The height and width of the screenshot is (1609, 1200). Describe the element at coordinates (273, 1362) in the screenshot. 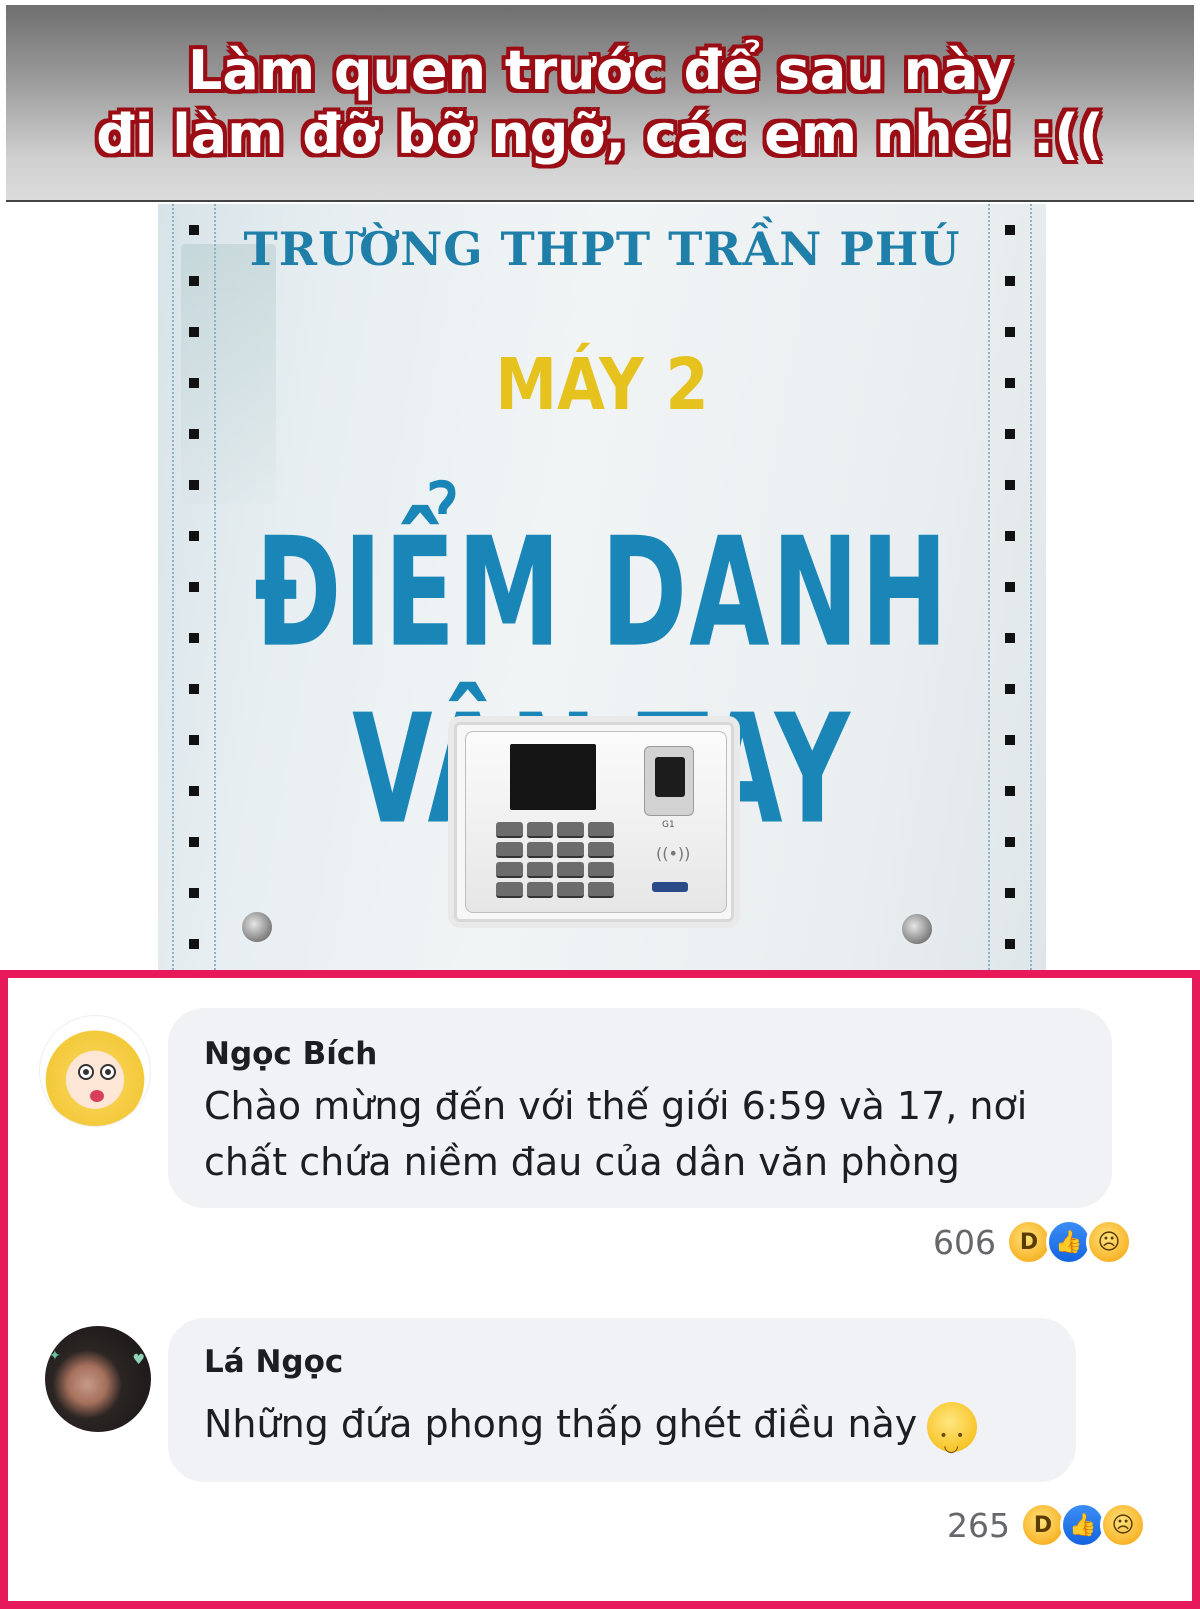

I see `comment-author: Lá Ngọc` at that location.